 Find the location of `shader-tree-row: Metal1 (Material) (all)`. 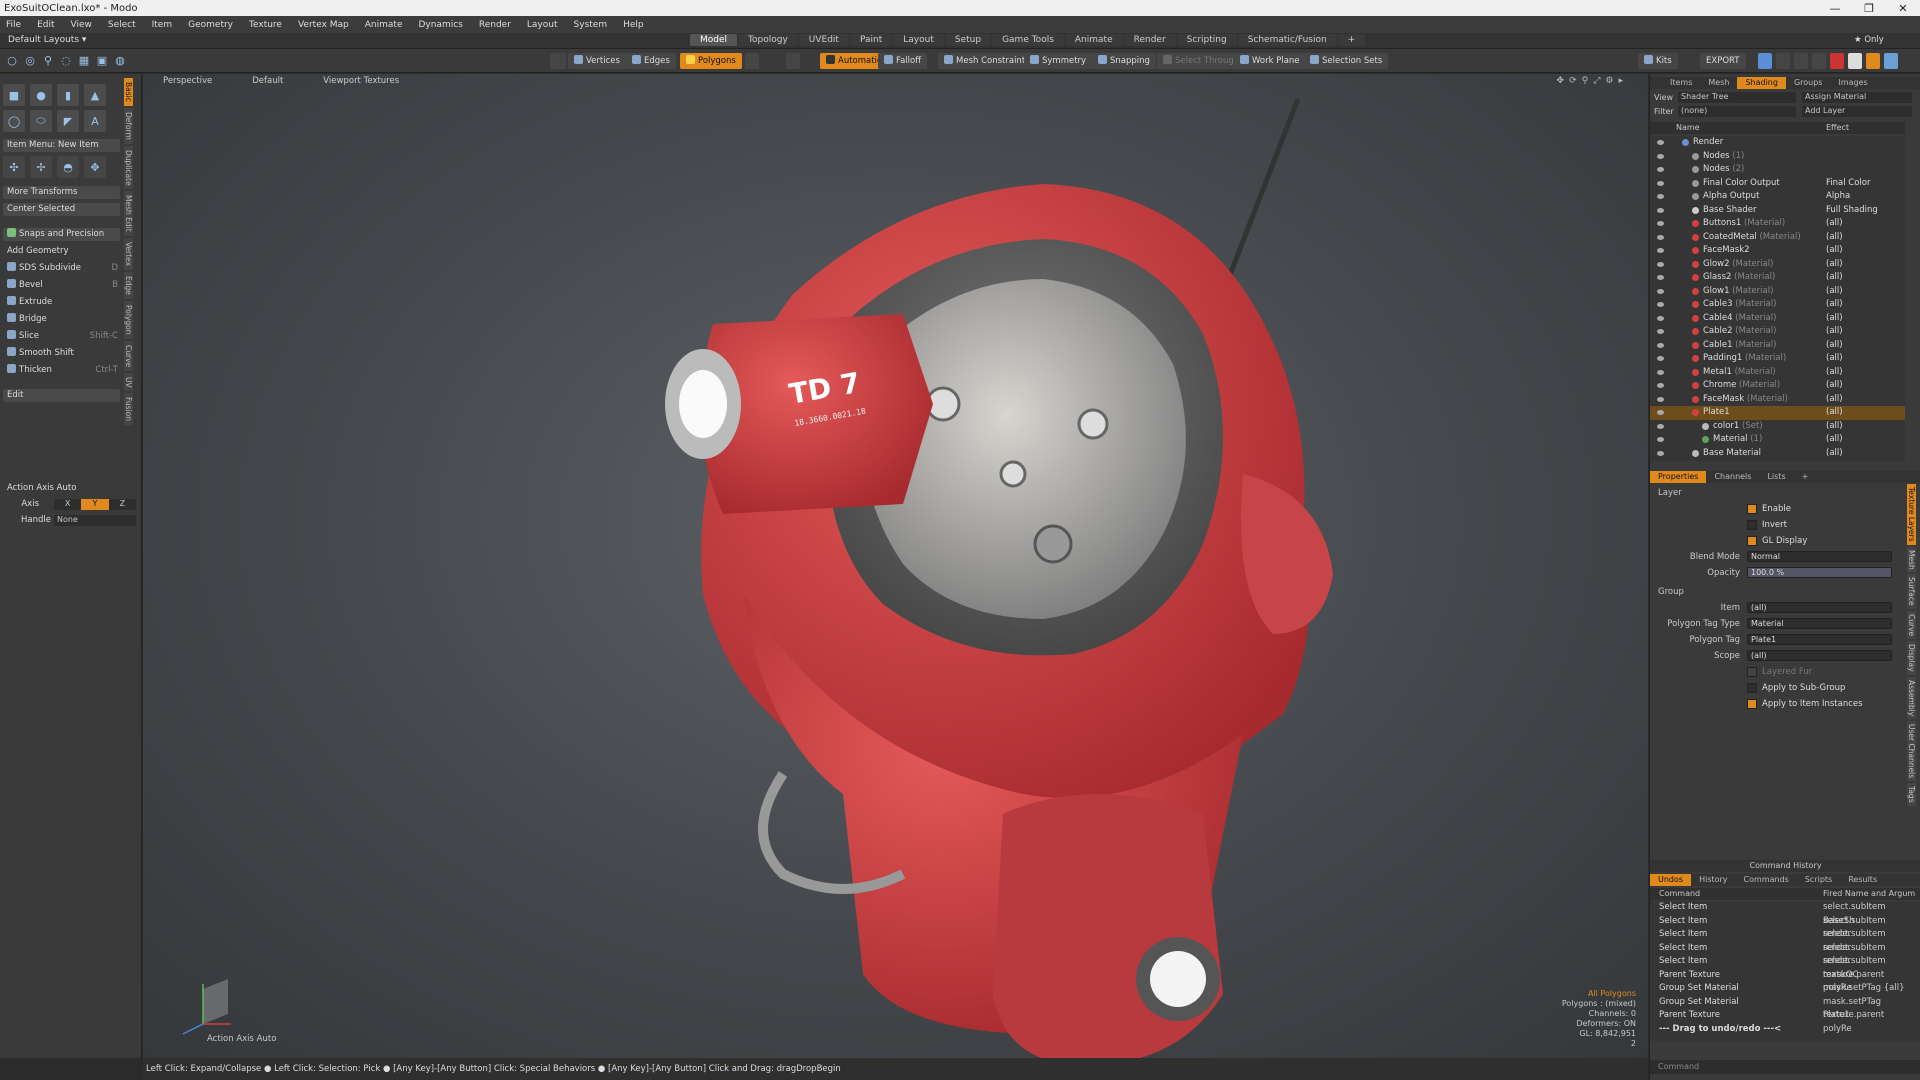

shader-tree-row: Metal1 (Material) (all) is located at coordinates (1777, 373).